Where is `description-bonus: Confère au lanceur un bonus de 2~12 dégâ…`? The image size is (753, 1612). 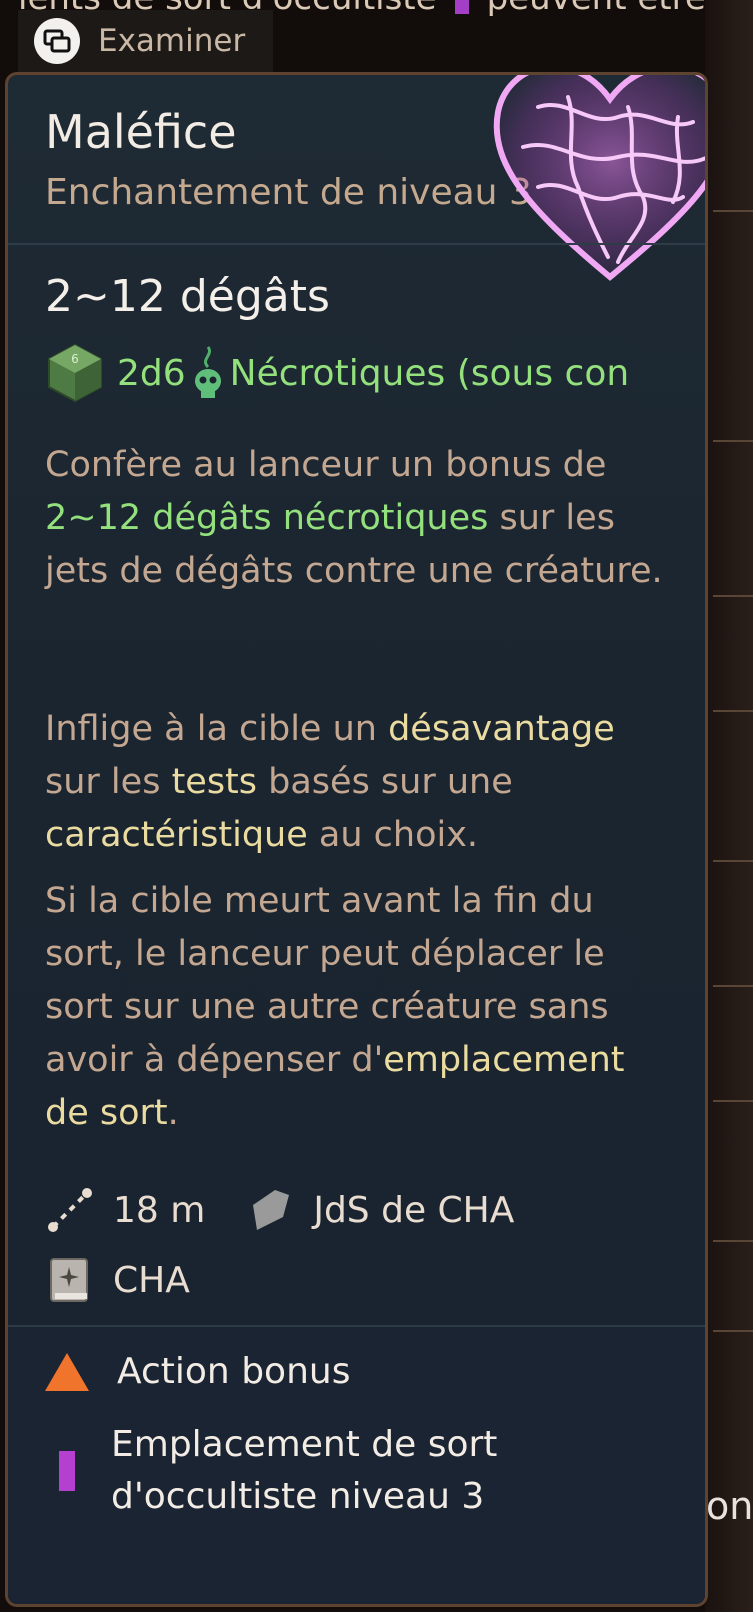 description-bonus: Confère au lanceur un bonus de 2~12 dégâ… is located at coordinates (355, 518).